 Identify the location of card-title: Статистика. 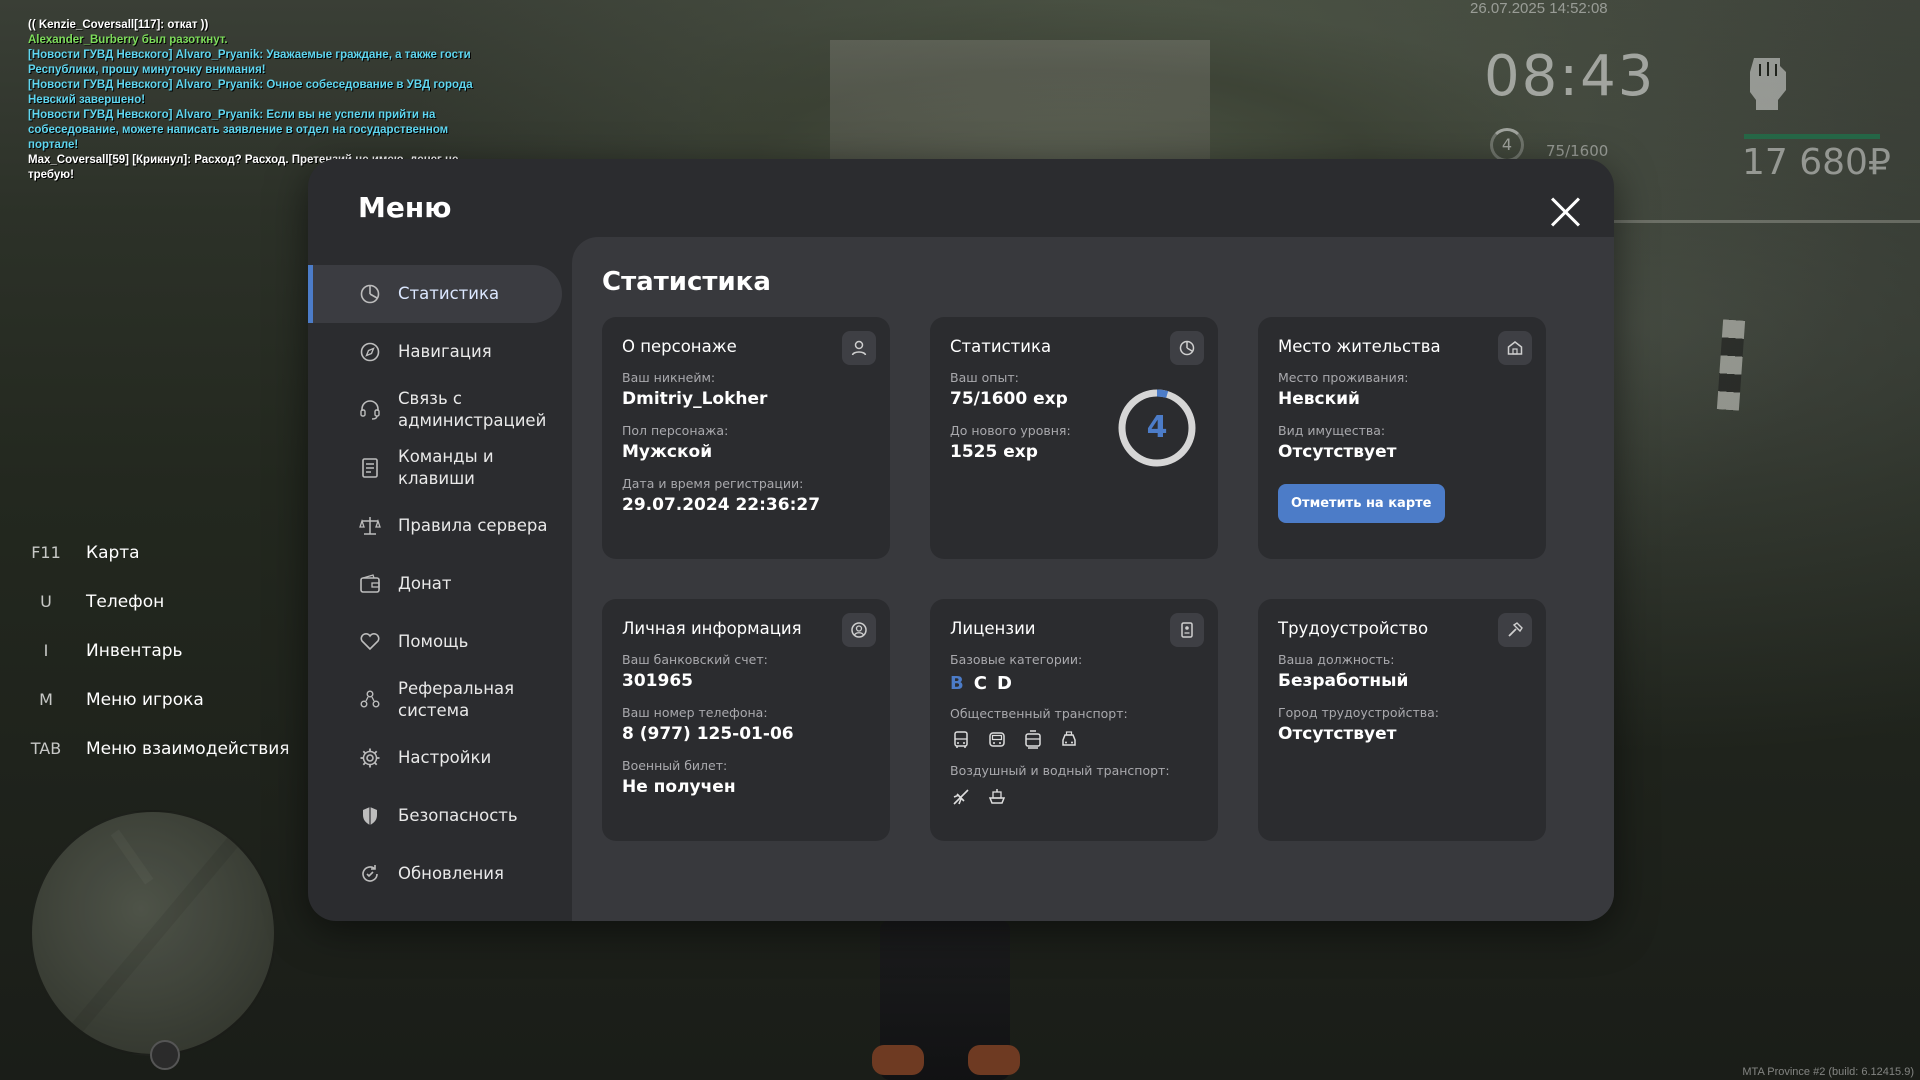
(1001, 346).